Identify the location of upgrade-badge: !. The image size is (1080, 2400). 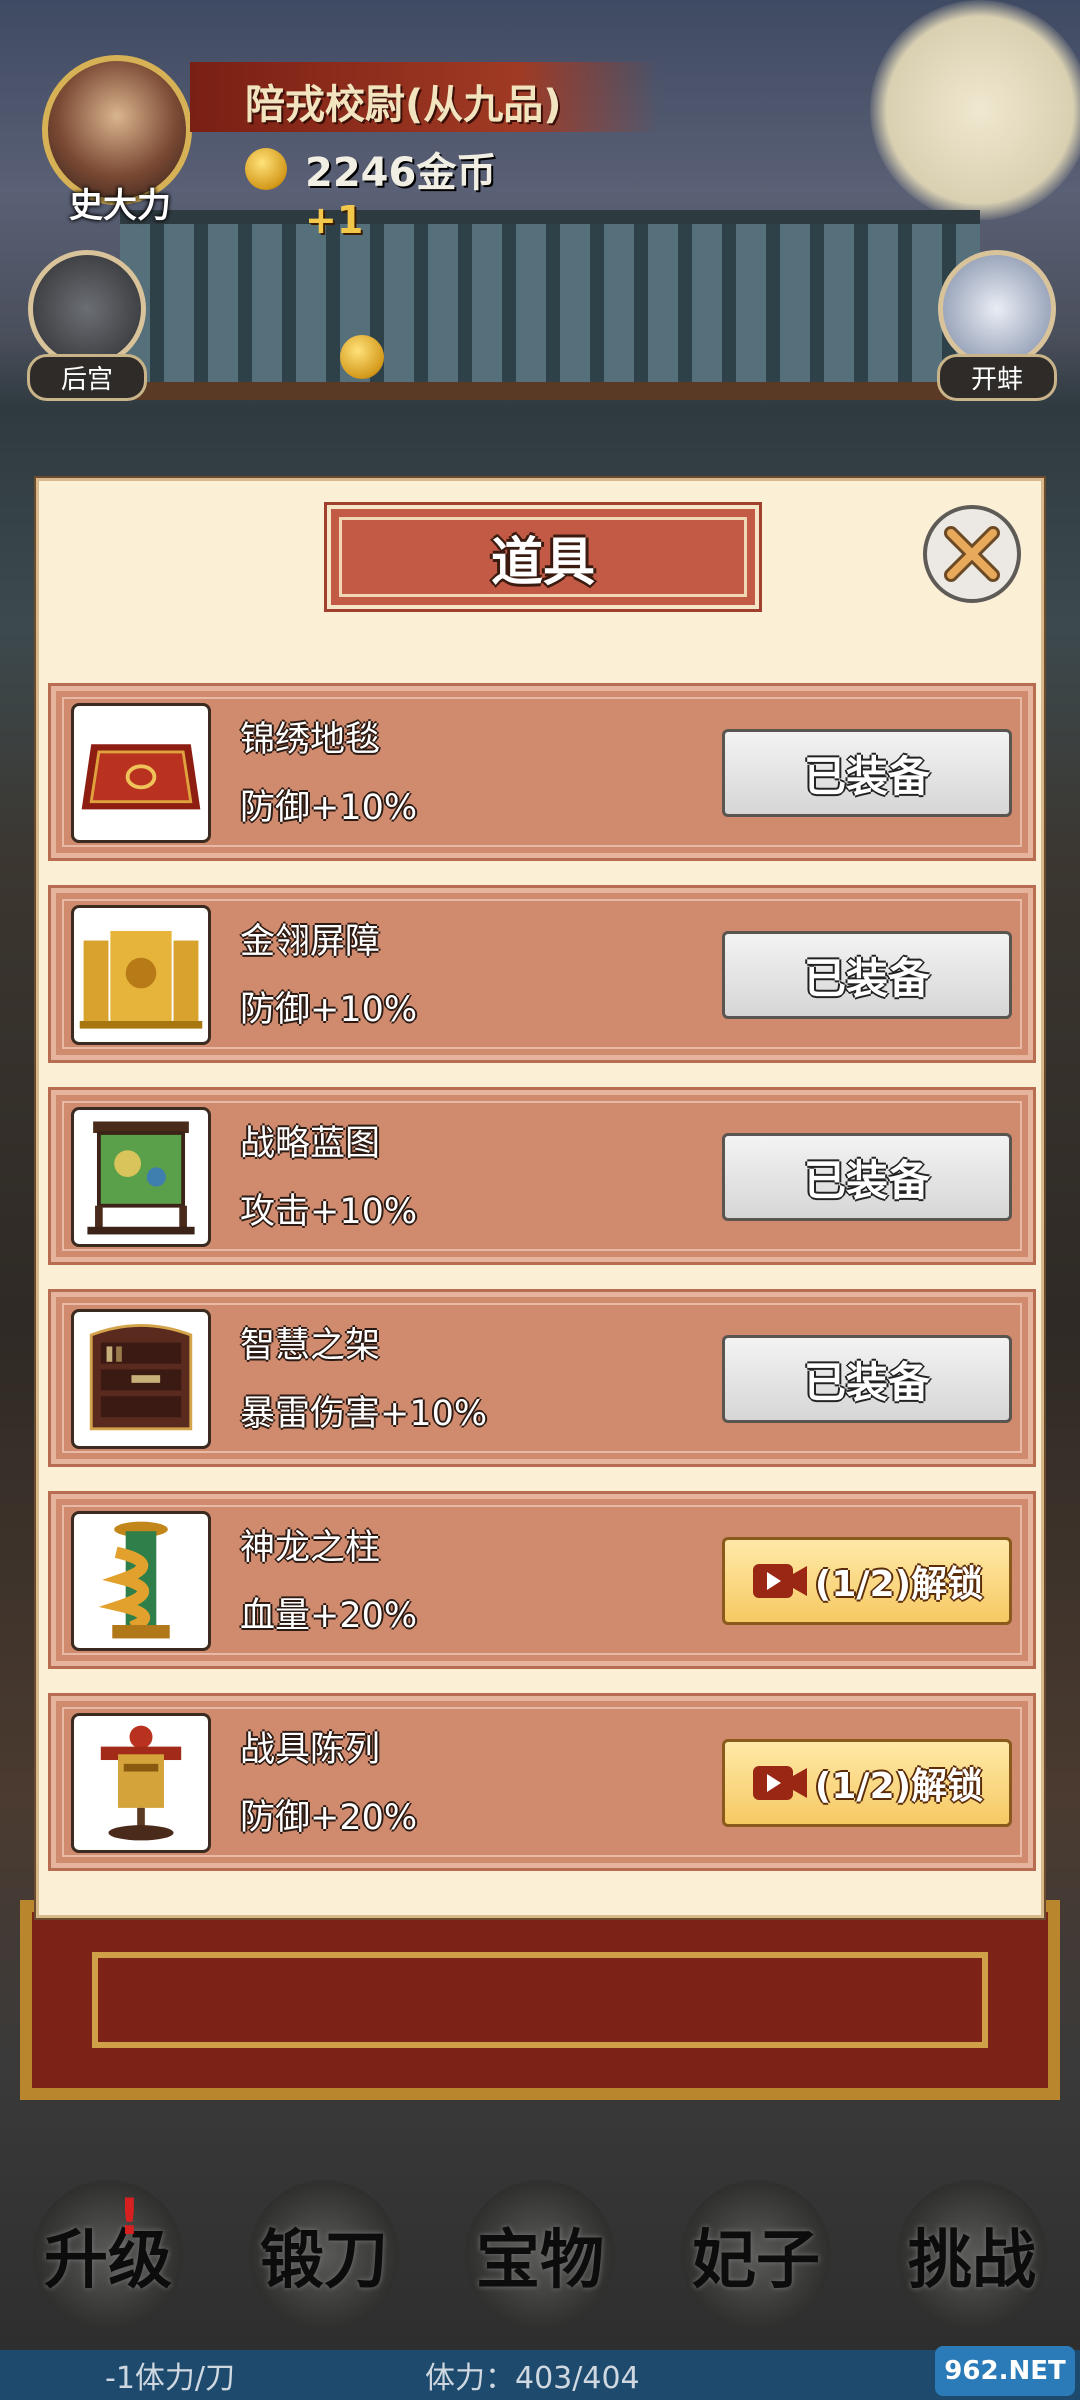
(129, 2217).